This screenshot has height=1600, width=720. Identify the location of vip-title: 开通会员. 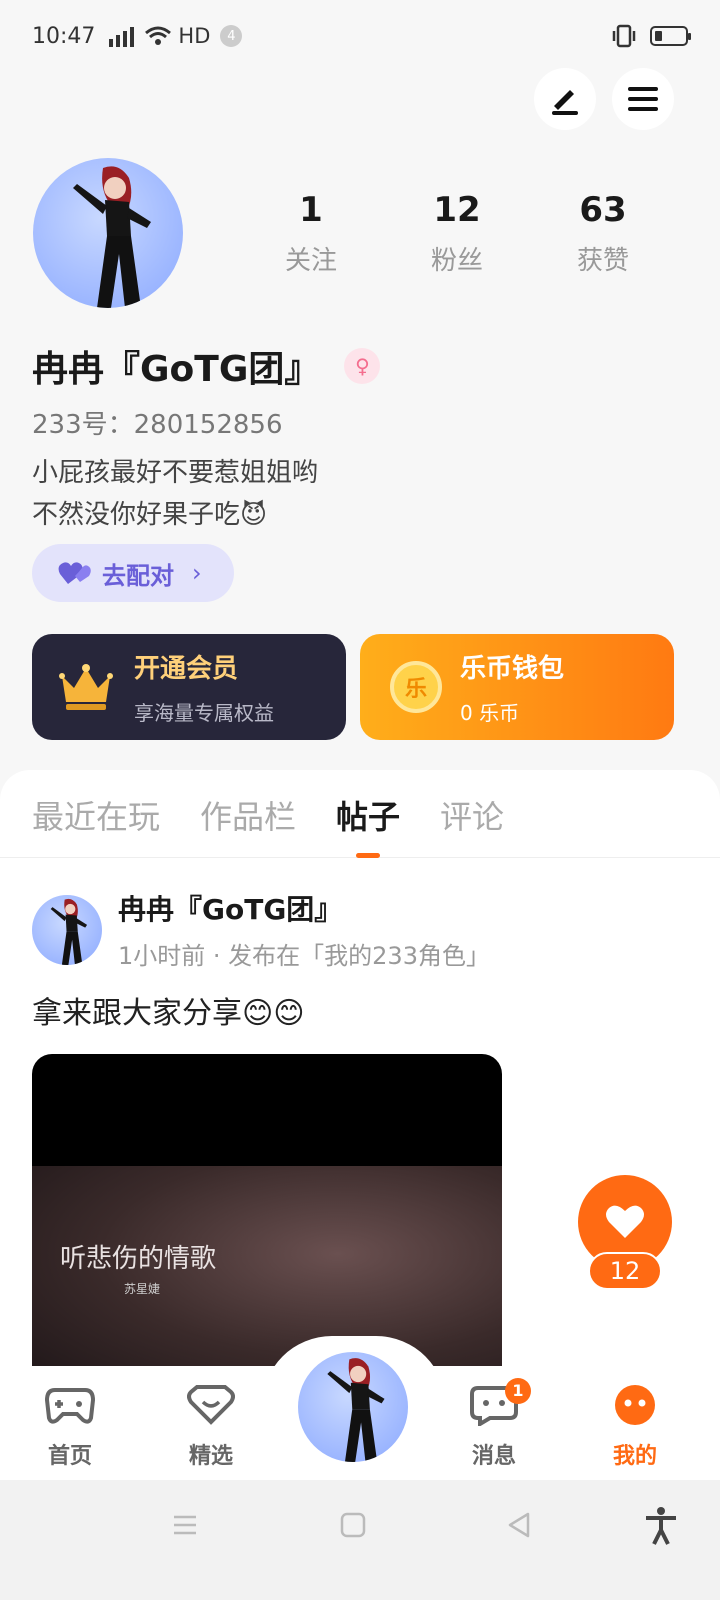
(186, 669).